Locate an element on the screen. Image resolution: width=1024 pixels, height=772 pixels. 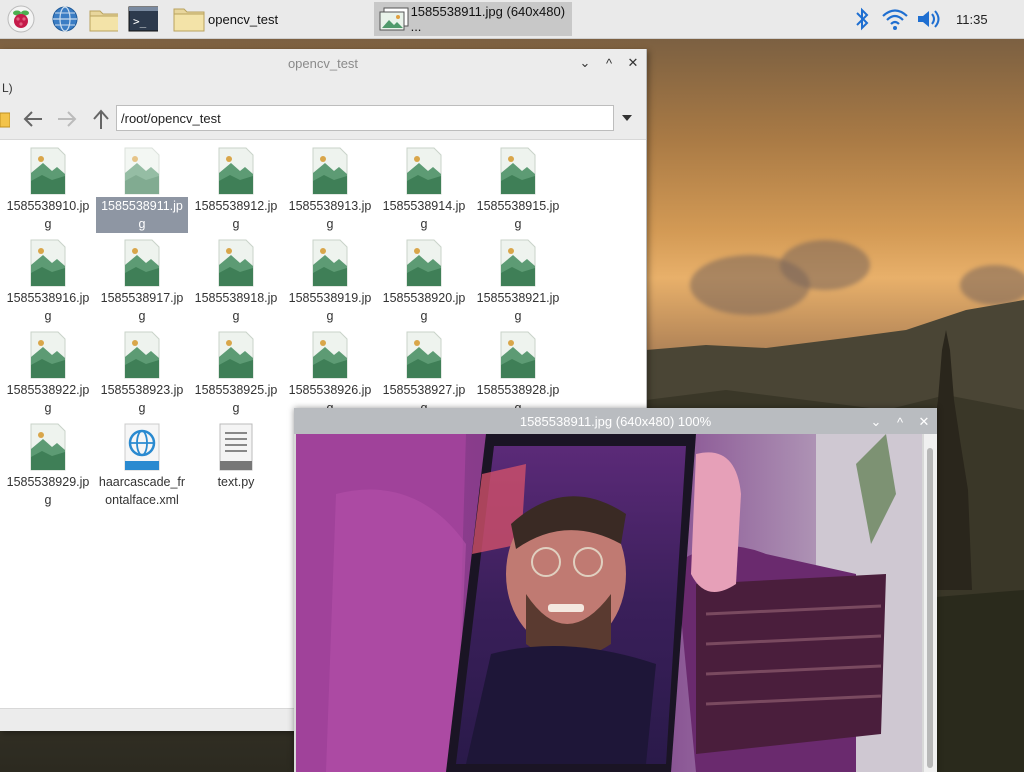
file-item: 1585538910.jpg is located at coordinates (48, 190).